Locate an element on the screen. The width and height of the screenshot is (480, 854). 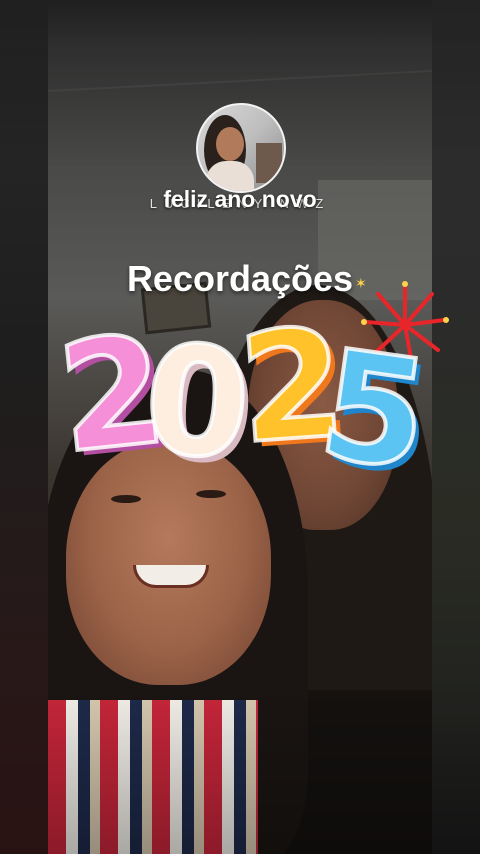
caption: feliz ano novo is located at coordinates (240, 199).